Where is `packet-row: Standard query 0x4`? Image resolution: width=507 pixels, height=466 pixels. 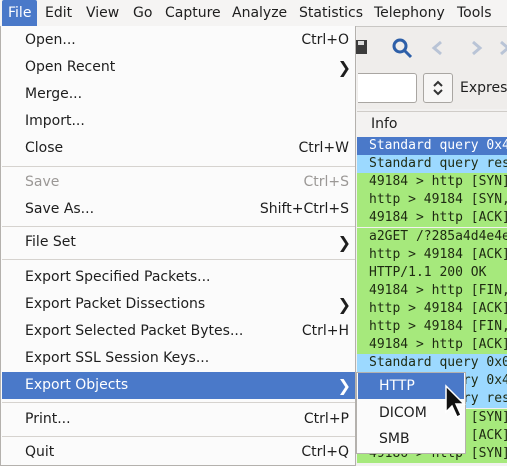 packet-row: Standard query 0x4 is located at coordinates (432, 146).